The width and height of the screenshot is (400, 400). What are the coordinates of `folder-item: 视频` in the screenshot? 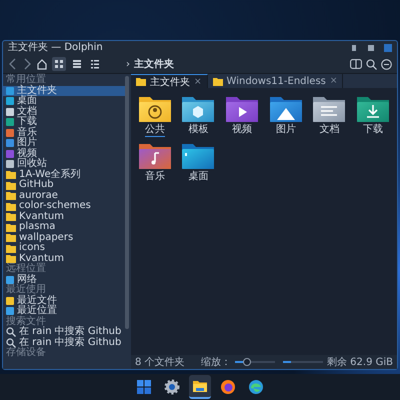 It's located at (242, 116).